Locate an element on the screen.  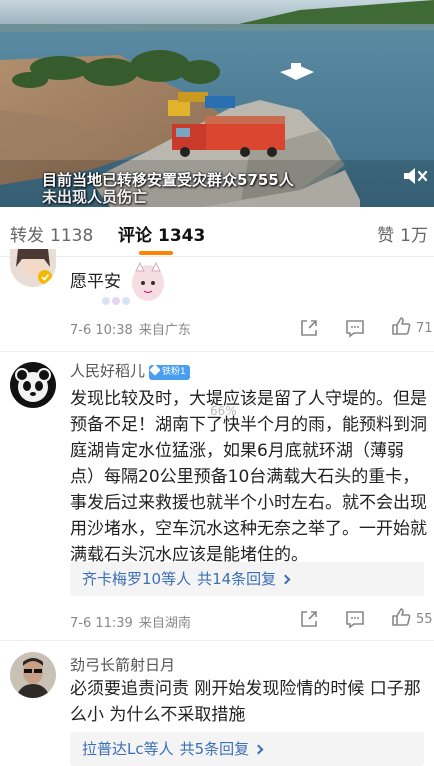
comment-text: 必须要追责问责 刚开始发现险情的时候 口子那么小 为什么不采取措施 is located at coordinates (245, 702).